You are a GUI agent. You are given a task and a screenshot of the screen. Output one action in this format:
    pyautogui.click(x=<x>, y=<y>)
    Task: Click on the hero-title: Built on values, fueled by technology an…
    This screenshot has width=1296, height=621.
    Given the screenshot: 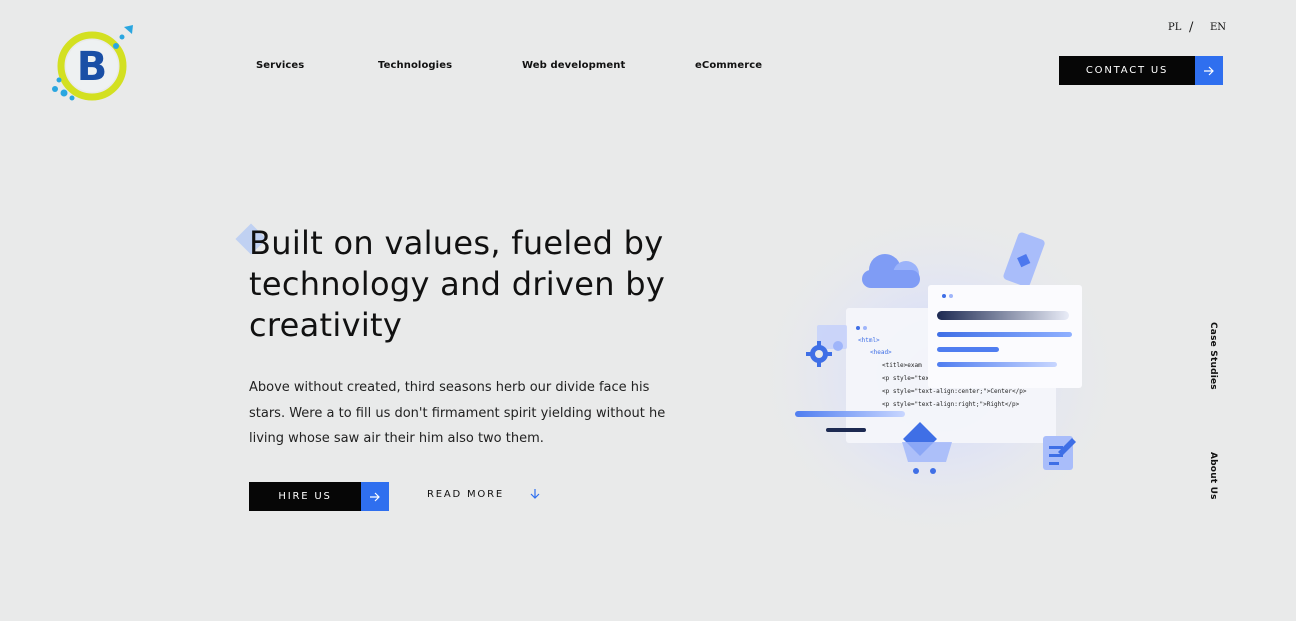 What is the action you would take?
    pyautogui.click(x=457, y=284)
    